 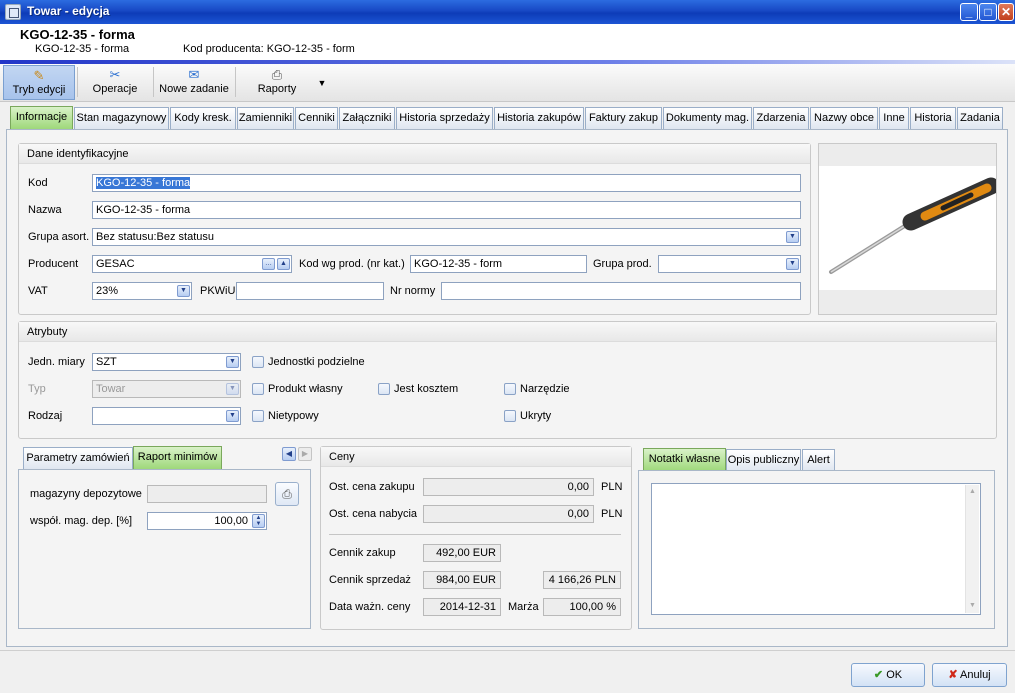 What do you see at coordinates (265, 118) in the screenshot?
I see `tab-zamienniki: Zamienniki` at bounding box center [265, 118].